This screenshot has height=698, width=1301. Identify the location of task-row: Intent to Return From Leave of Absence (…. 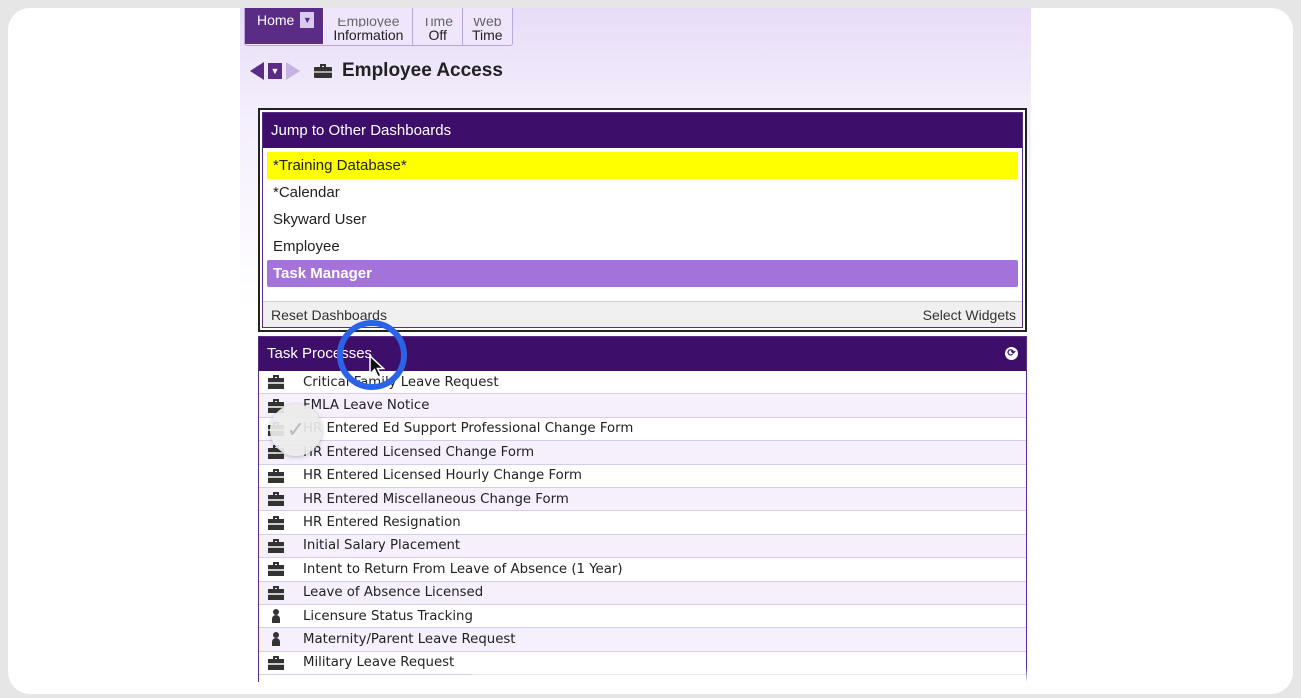
(642, 570).